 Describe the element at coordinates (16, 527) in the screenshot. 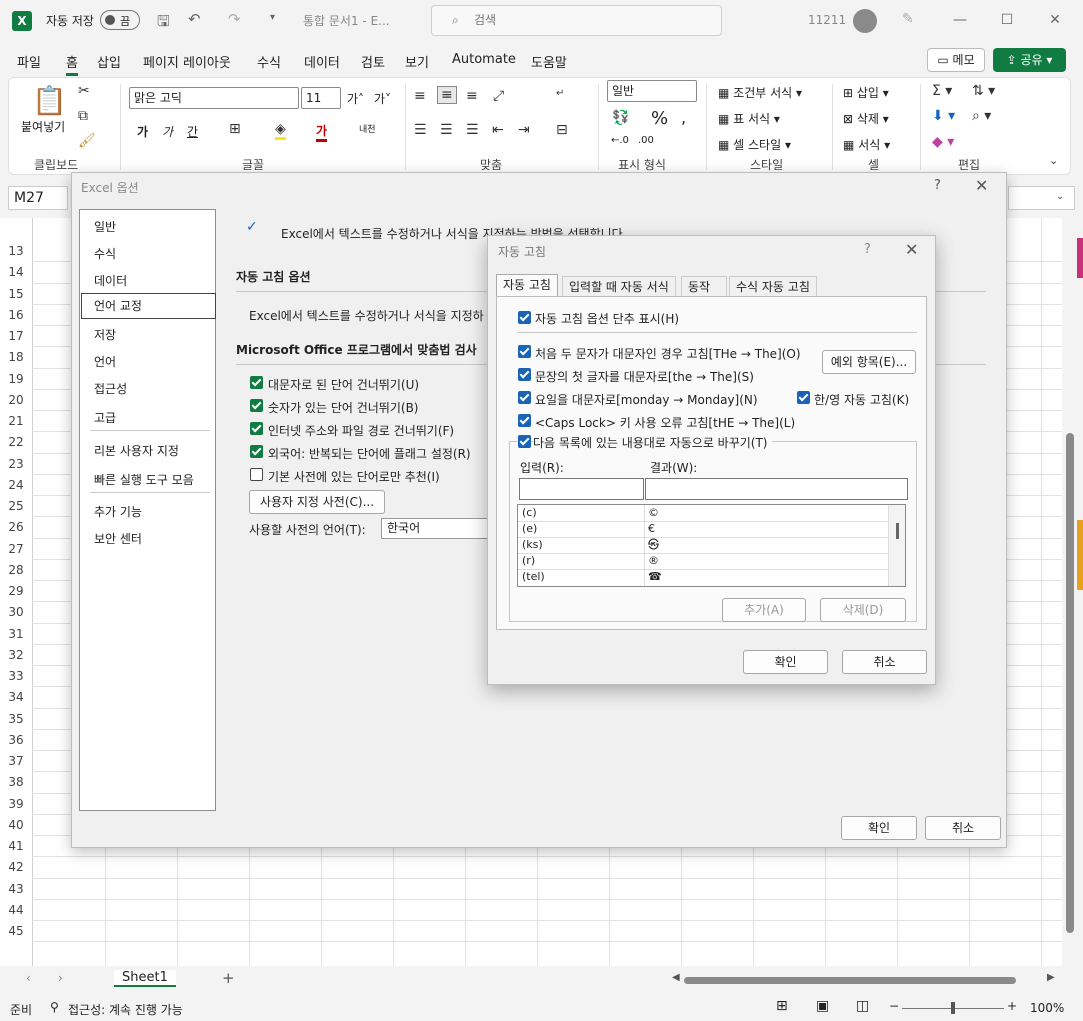

I see `row-header: 26` at that location.